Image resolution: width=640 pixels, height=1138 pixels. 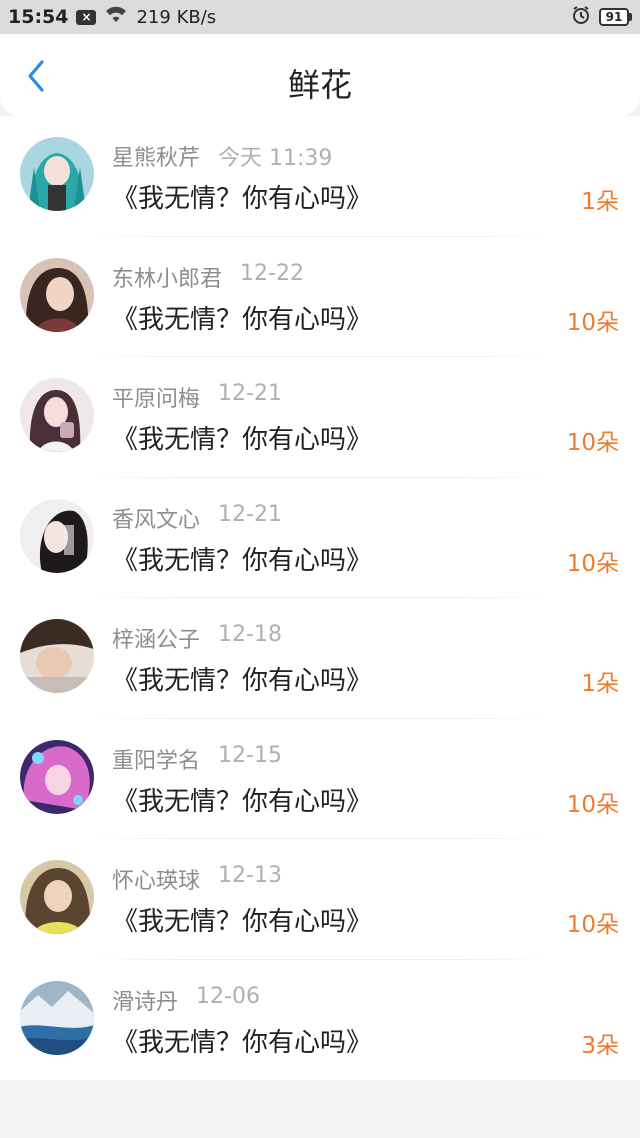 I want to click on item-meta: 平原问梅 12-21, so click(x=197, y=397).